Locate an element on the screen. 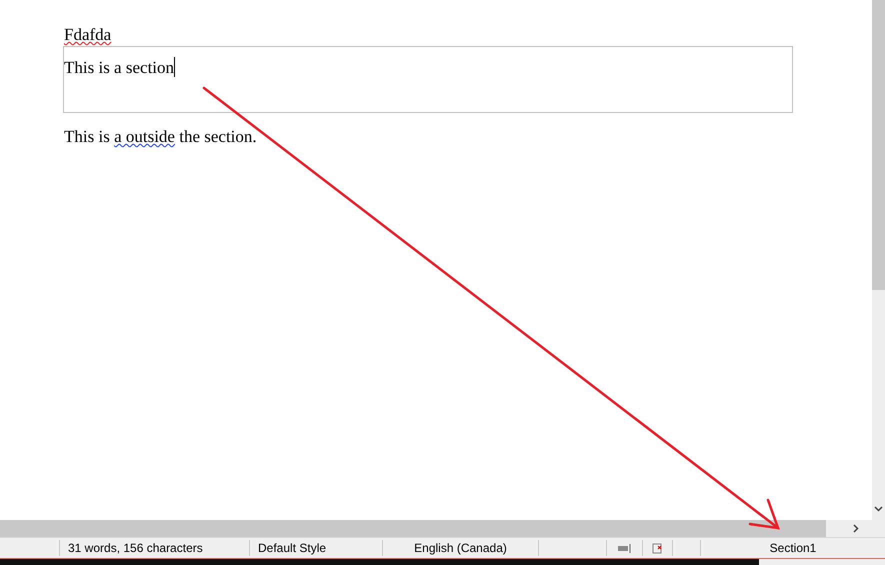  insert-mode-icon is located at coordinates (625, 548).